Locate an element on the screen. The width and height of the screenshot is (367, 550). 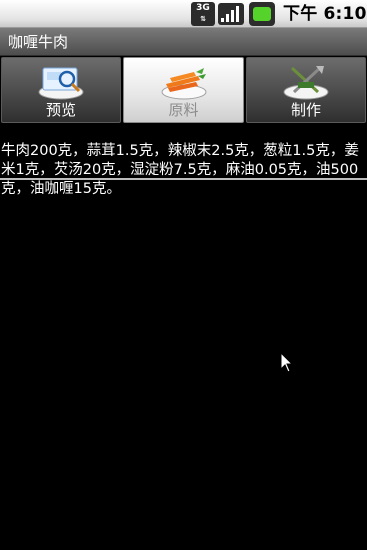
tab-preview: 预览 is located at coordinates (61, 90).